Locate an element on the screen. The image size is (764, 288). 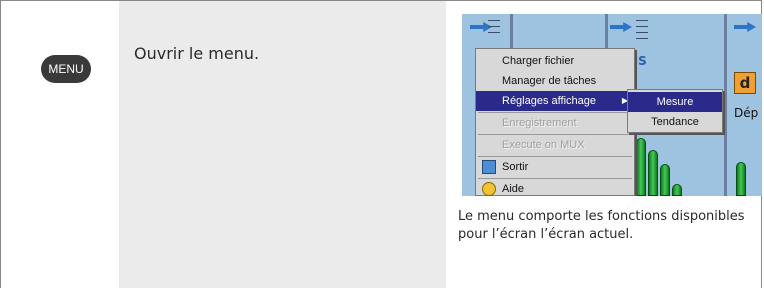
submenu: Mesure Tendance is located at coordinates (675, 111).